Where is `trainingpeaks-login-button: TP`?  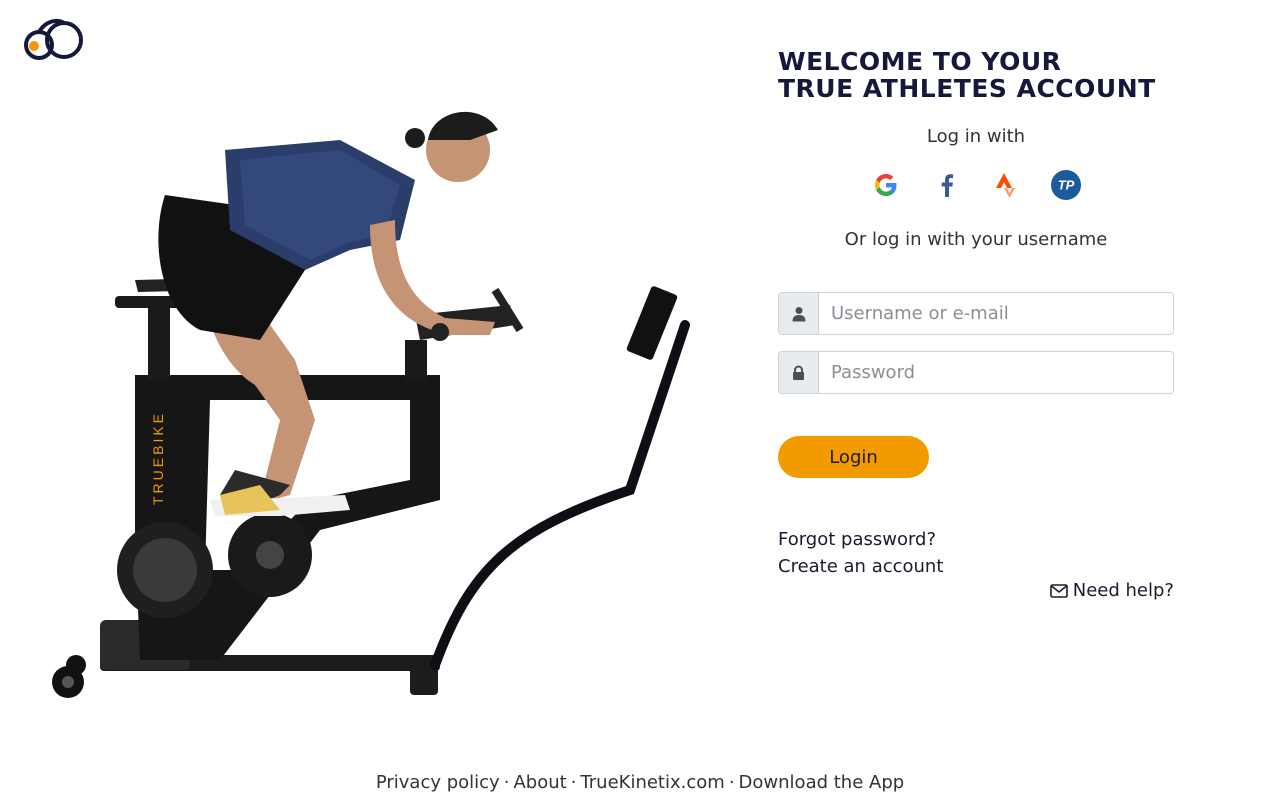 trainingpeaks-login-button: TP is located at coordinates (1066, 185).